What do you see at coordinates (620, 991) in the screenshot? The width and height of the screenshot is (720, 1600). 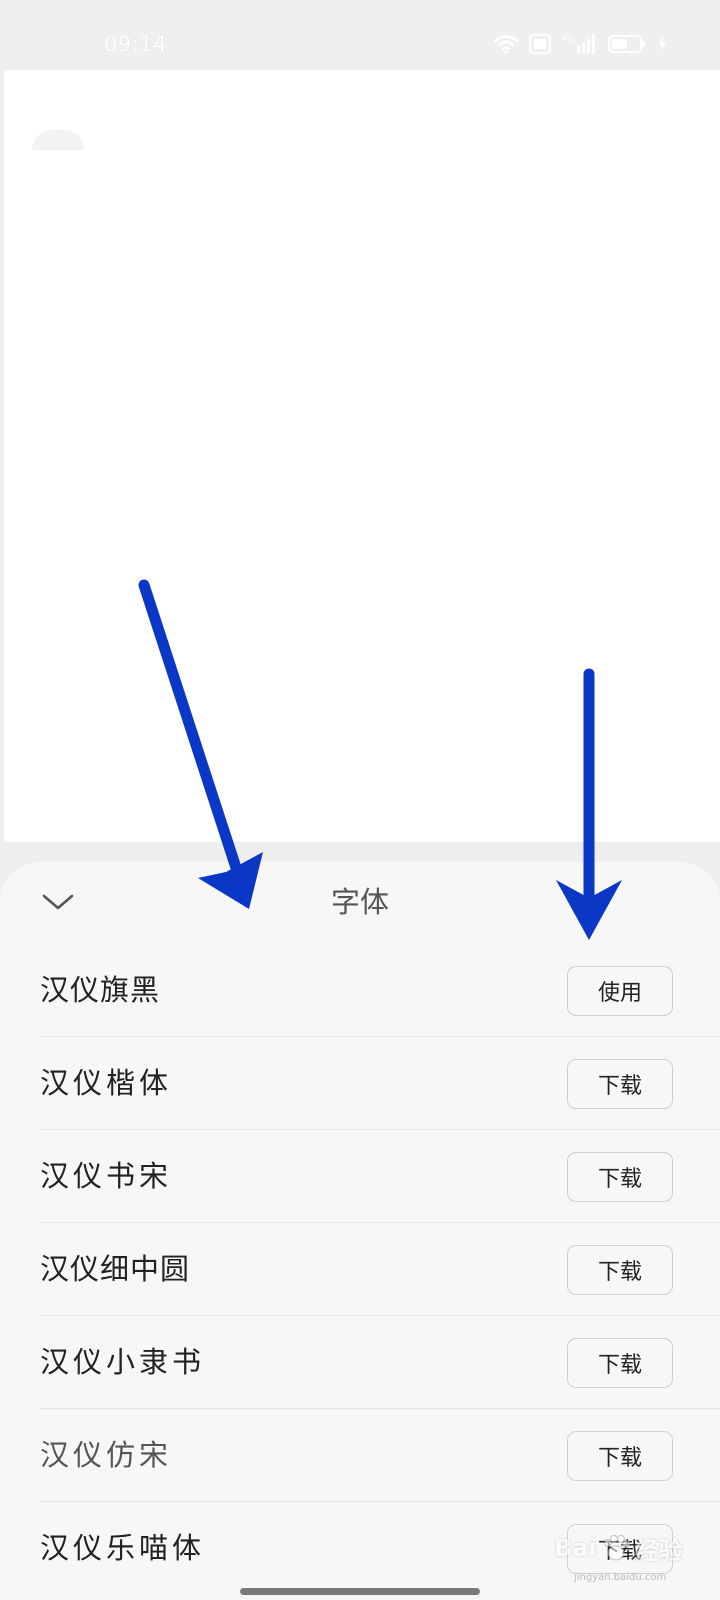 I see `use-font-button: 使用` at bounding box center [620, 991].